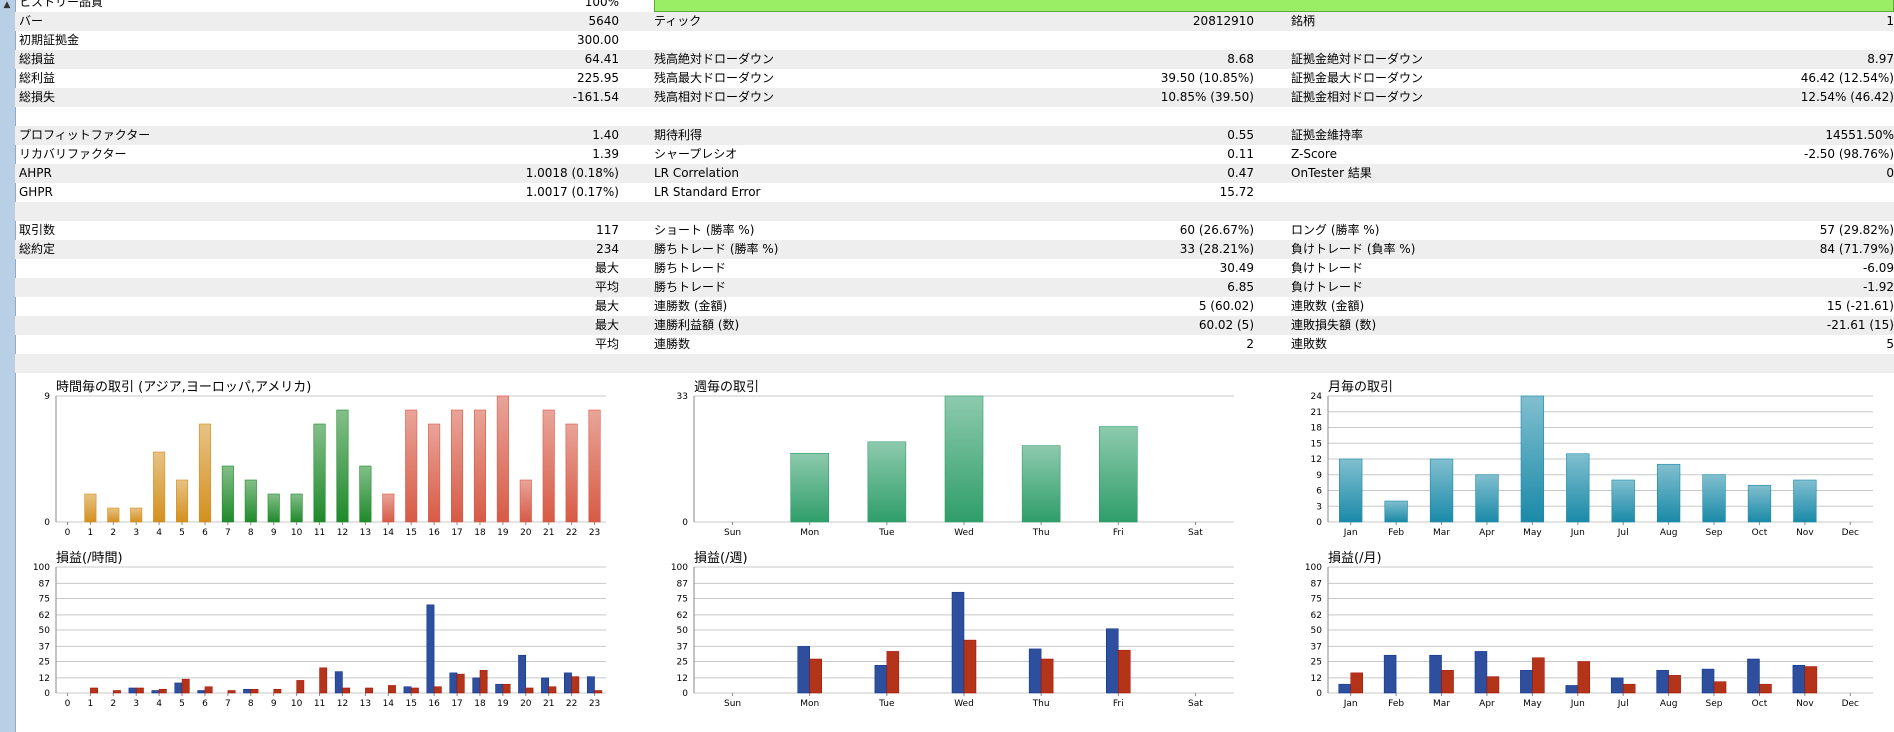 Image resolution: width=1894 pixels, height=732 pixels. Describe the element at coordinates (44, 616) in the screenshot. I see `y-tick-label: 62` at that location.